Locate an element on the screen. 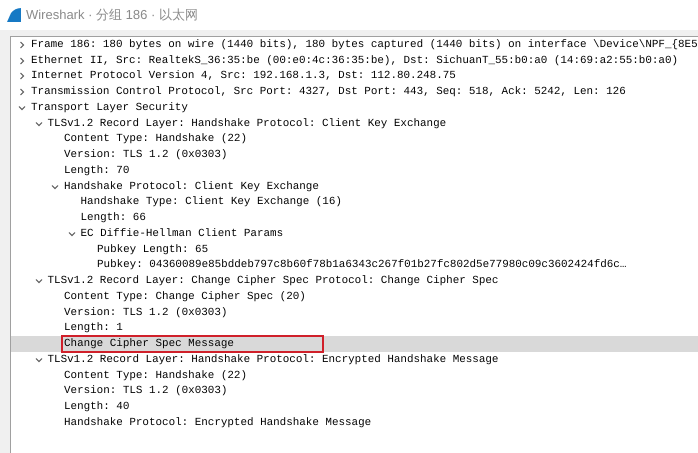 This screenshot has height=453, width=698. app-logo-icon is located at coordinates (14, 15).